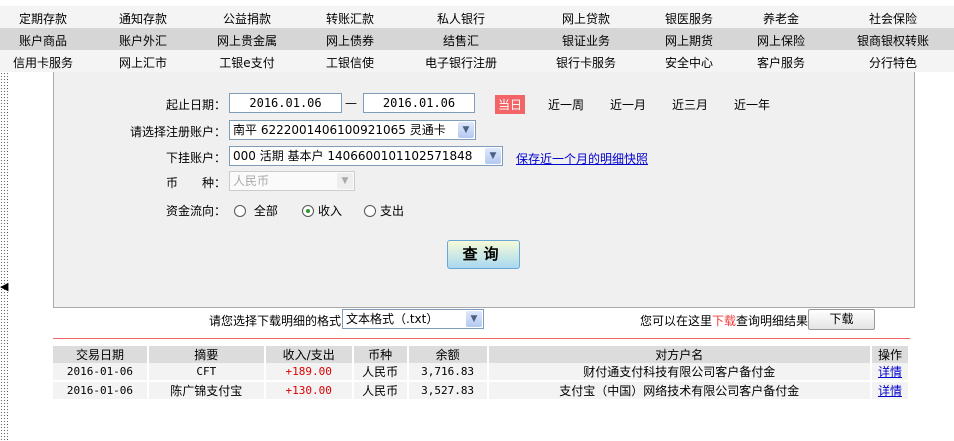 The image size is (954, 441). Describe the element at coordinates (366, 156) in the screenshot. I see `sub-account-select: 000 活期 基本户 1406600101102571848 ▼` at that location.